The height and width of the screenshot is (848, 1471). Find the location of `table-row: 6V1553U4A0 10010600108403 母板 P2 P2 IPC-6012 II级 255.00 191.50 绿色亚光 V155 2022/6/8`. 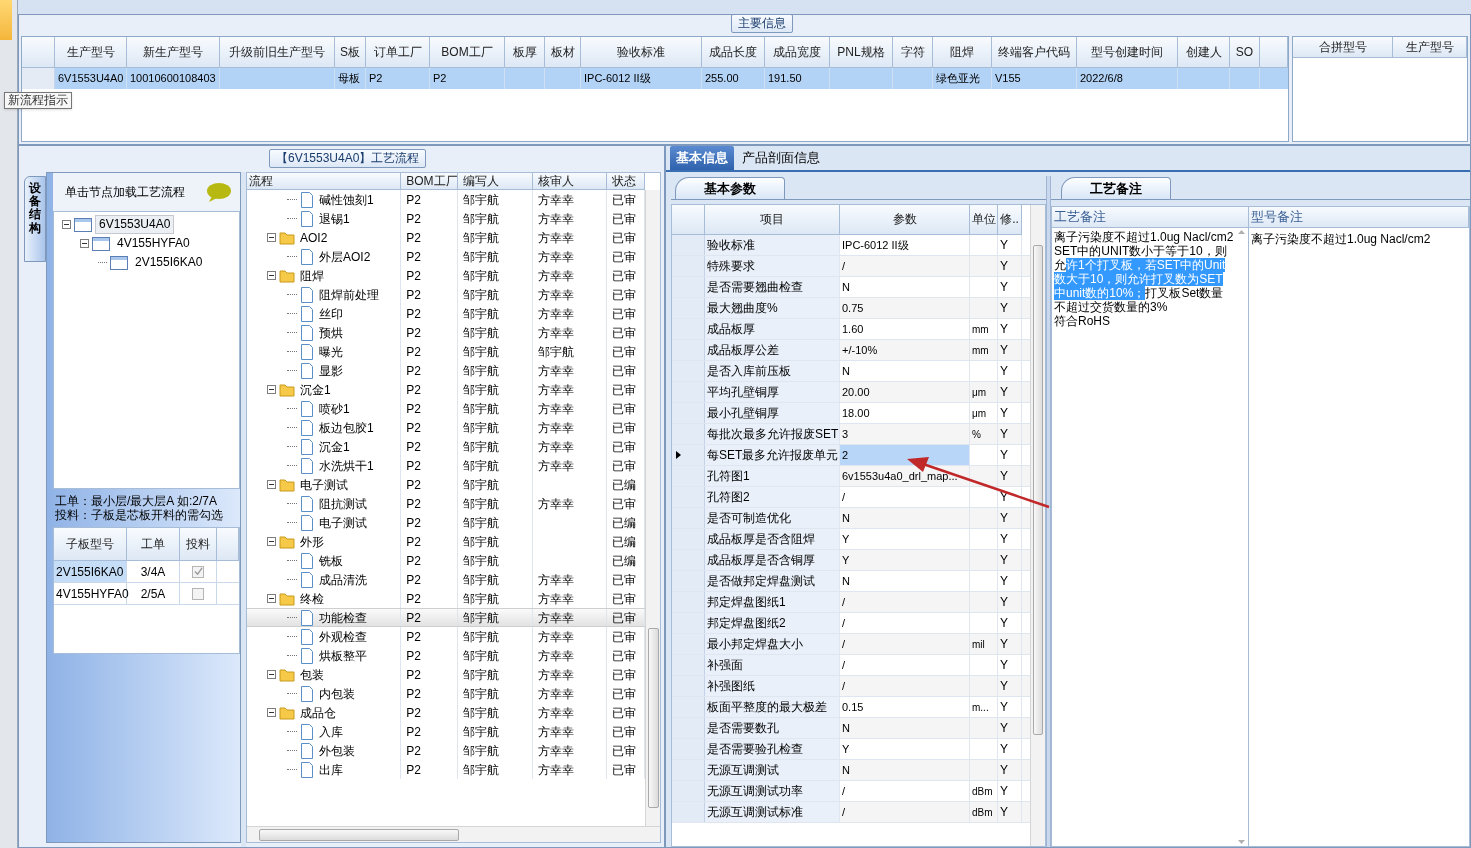

table-row: 6V1553U4A0 10010600108403 母板 P2 P2 IPC-6012 II级 255.00 191.50 绿色亚光 V155 2022/6/8 is located at coordinates (655, 78).